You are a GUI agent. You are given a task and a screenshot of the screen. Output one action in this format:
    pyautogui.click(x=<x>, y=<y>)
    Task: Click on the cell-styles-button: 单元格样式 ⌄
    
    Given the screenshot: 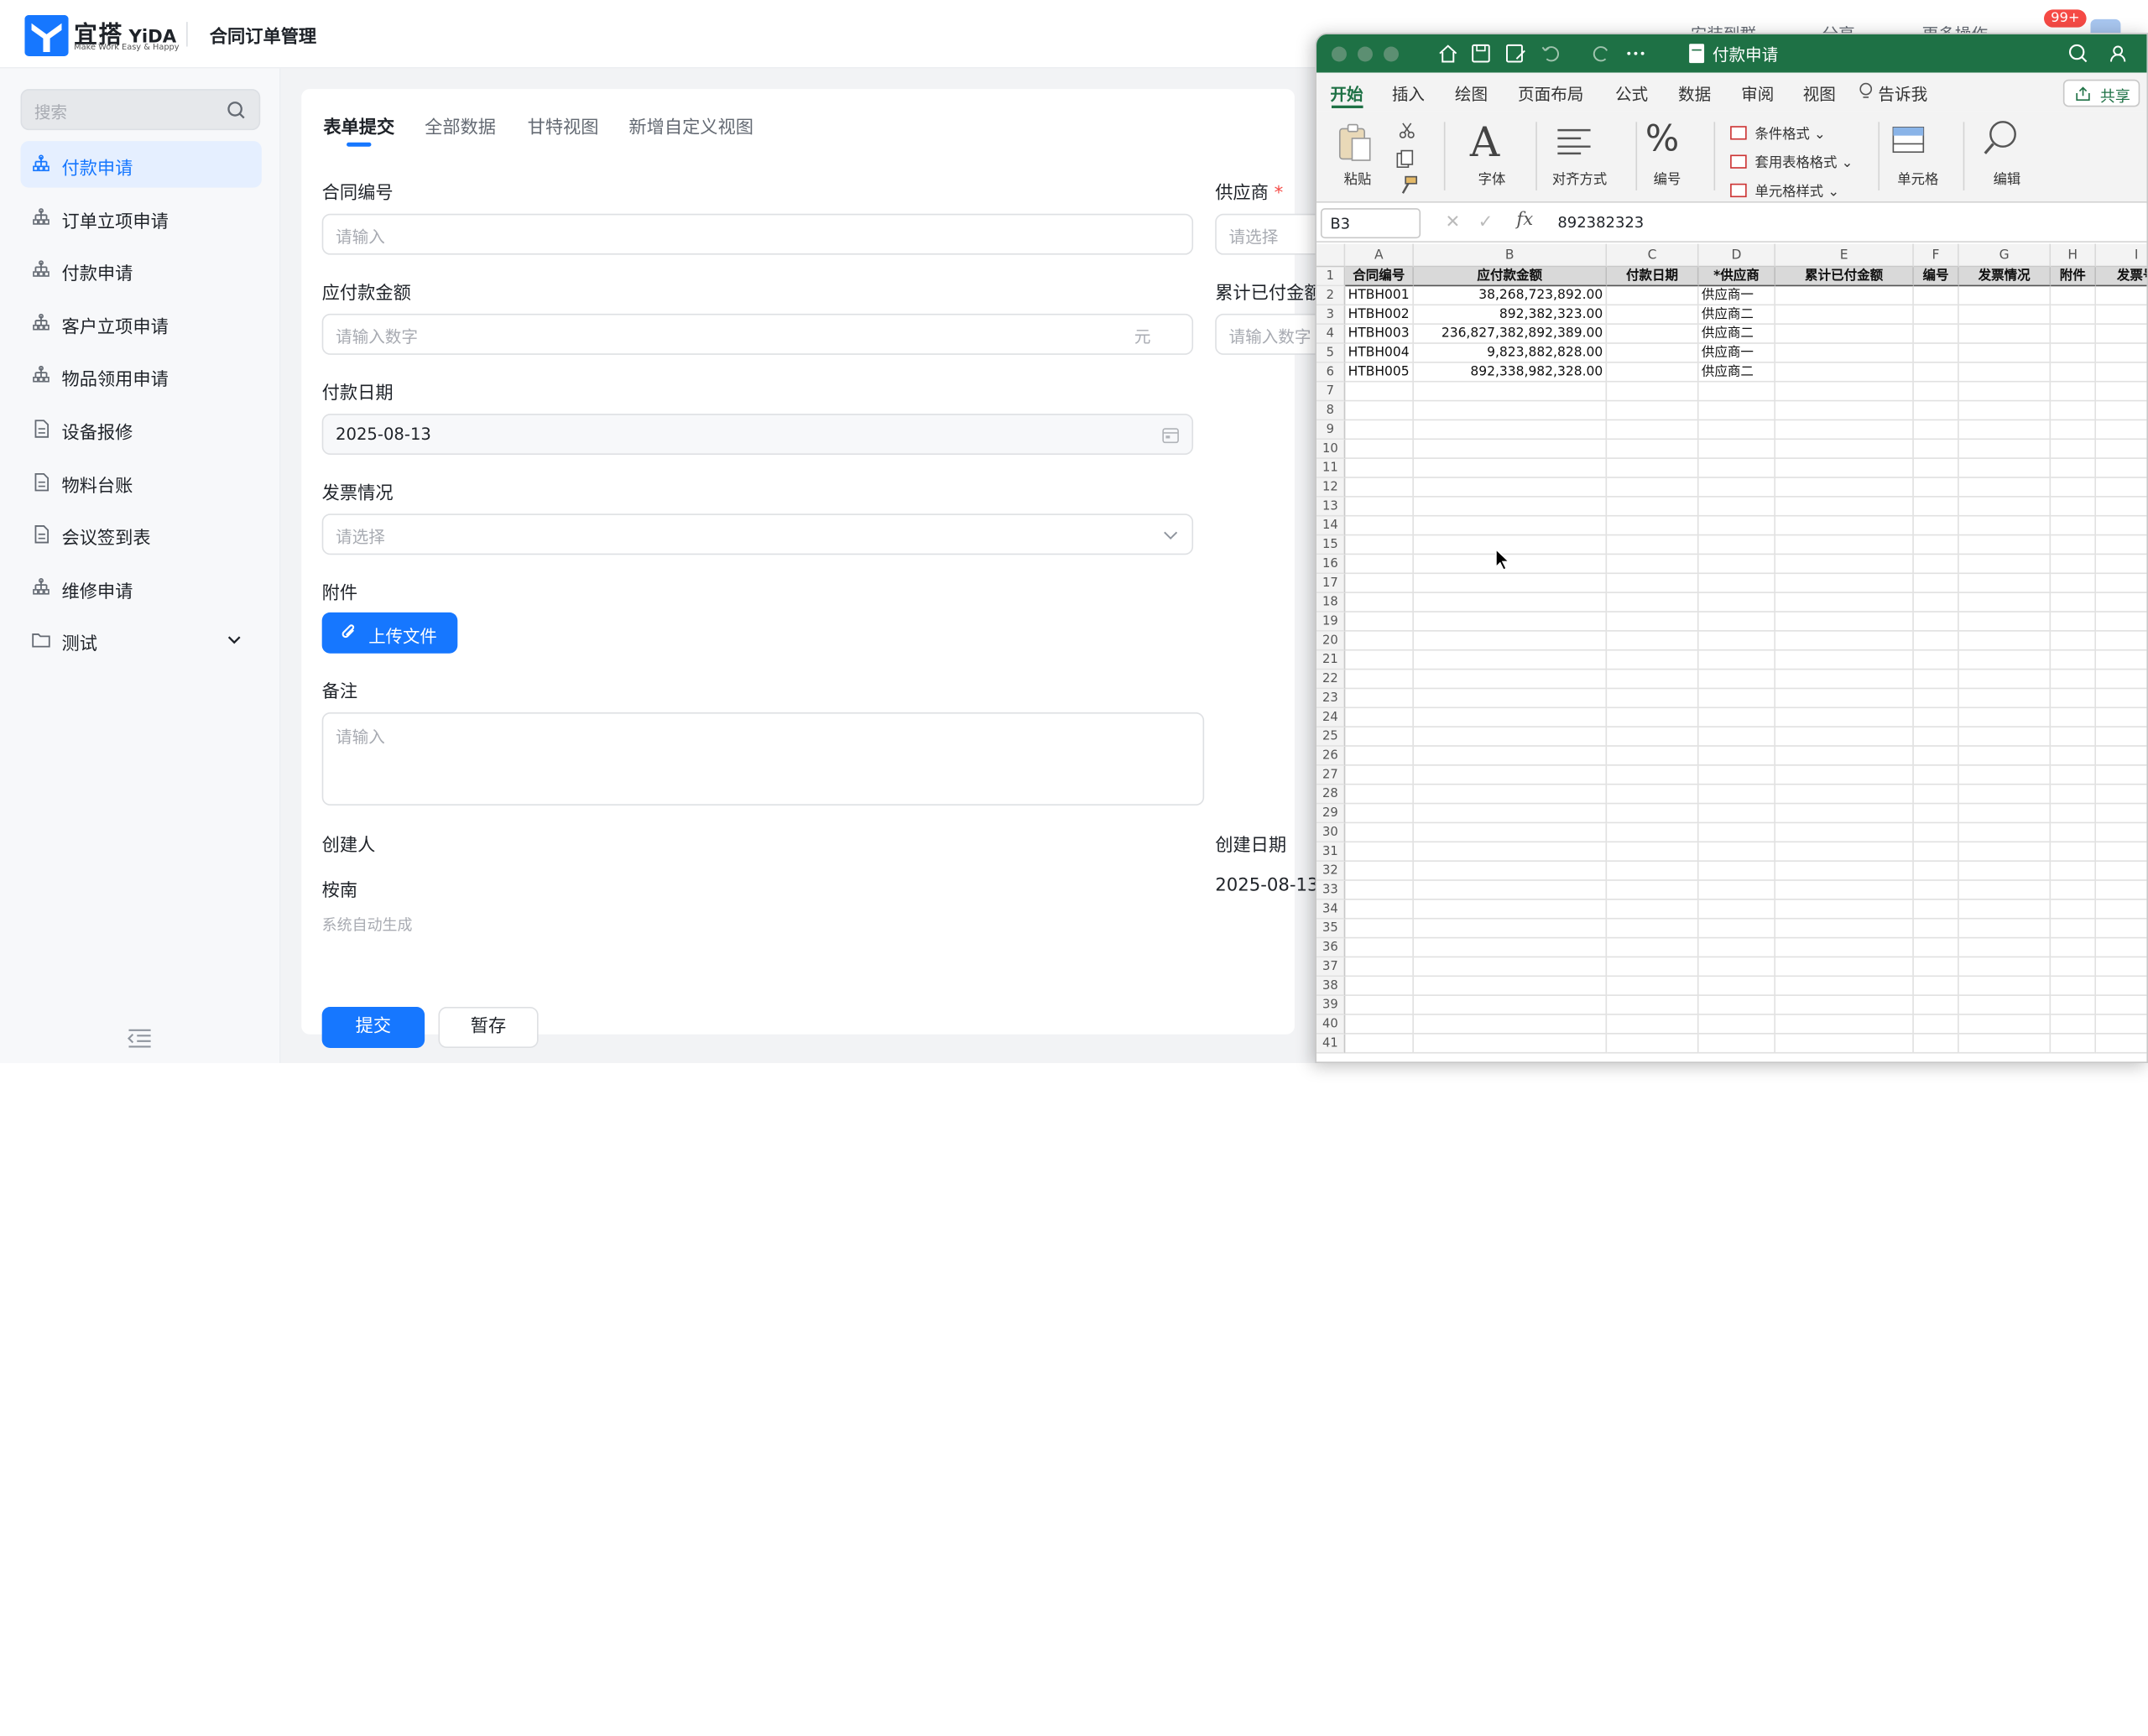 What is the action you would take?
    pyautogui.click(x=1785, y=190)
    